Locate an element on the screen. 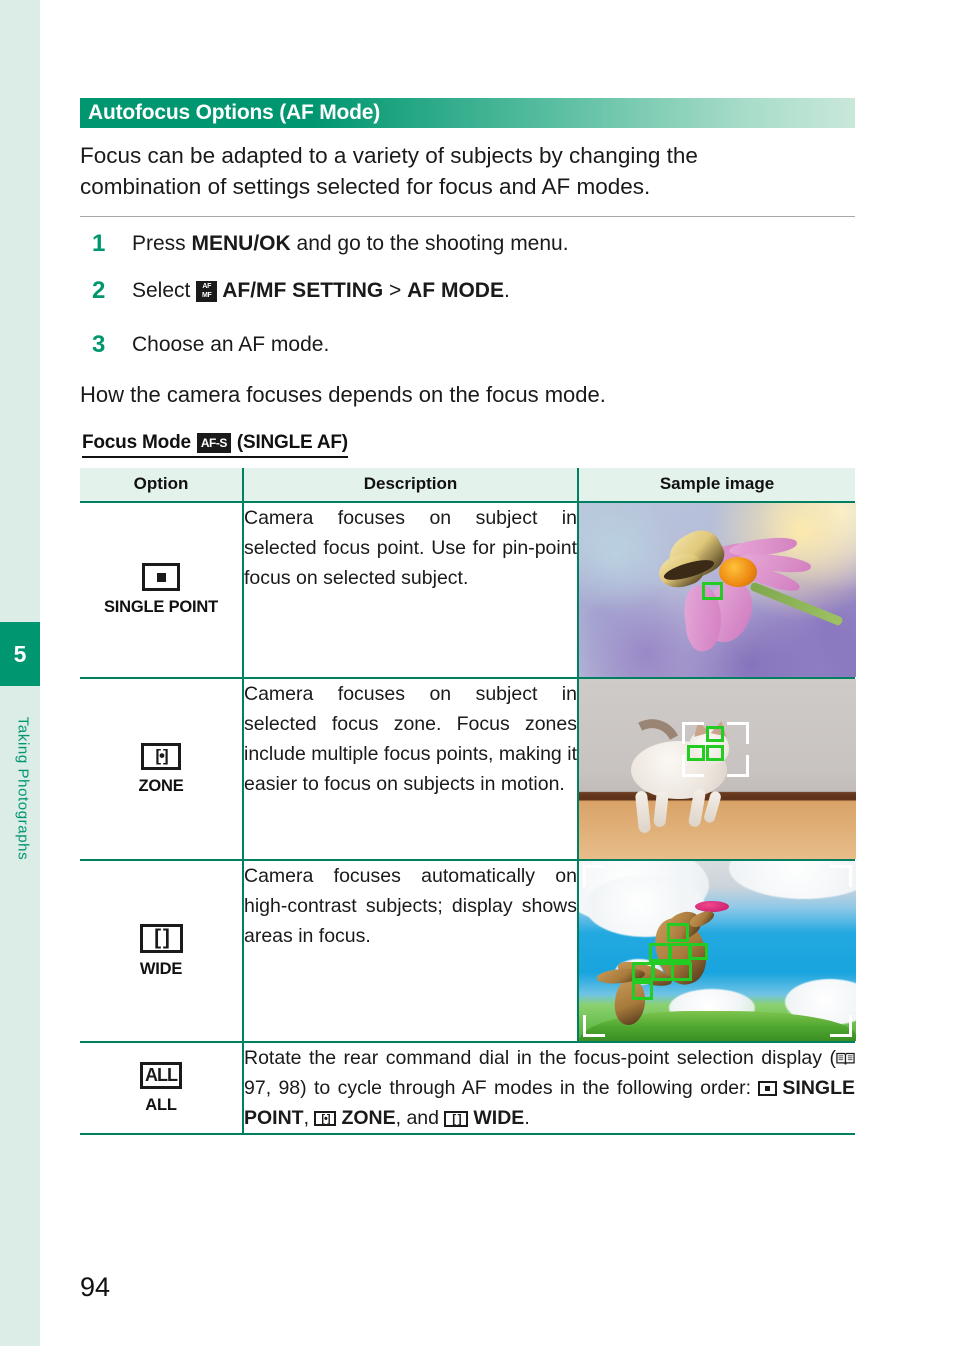 This screenshot has height=1346, width=954. wide-bracket-top-left is located at coordinates (594, 876).